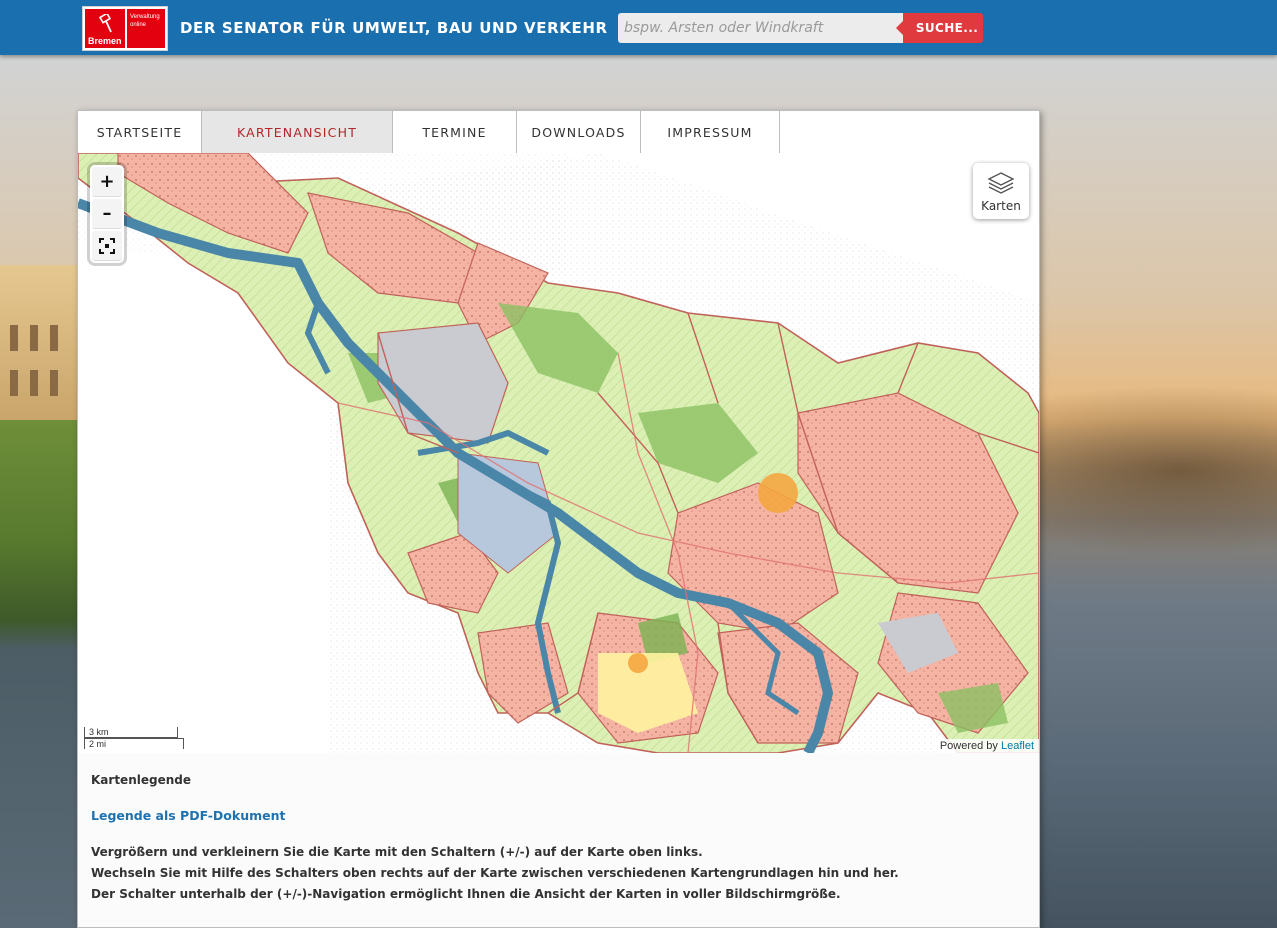 Image resolution: width=1277 pixels, height=928 pixels. Describe the element at coordinates (1001, 182) in the screenshot. I see `layers-icon` at that location.